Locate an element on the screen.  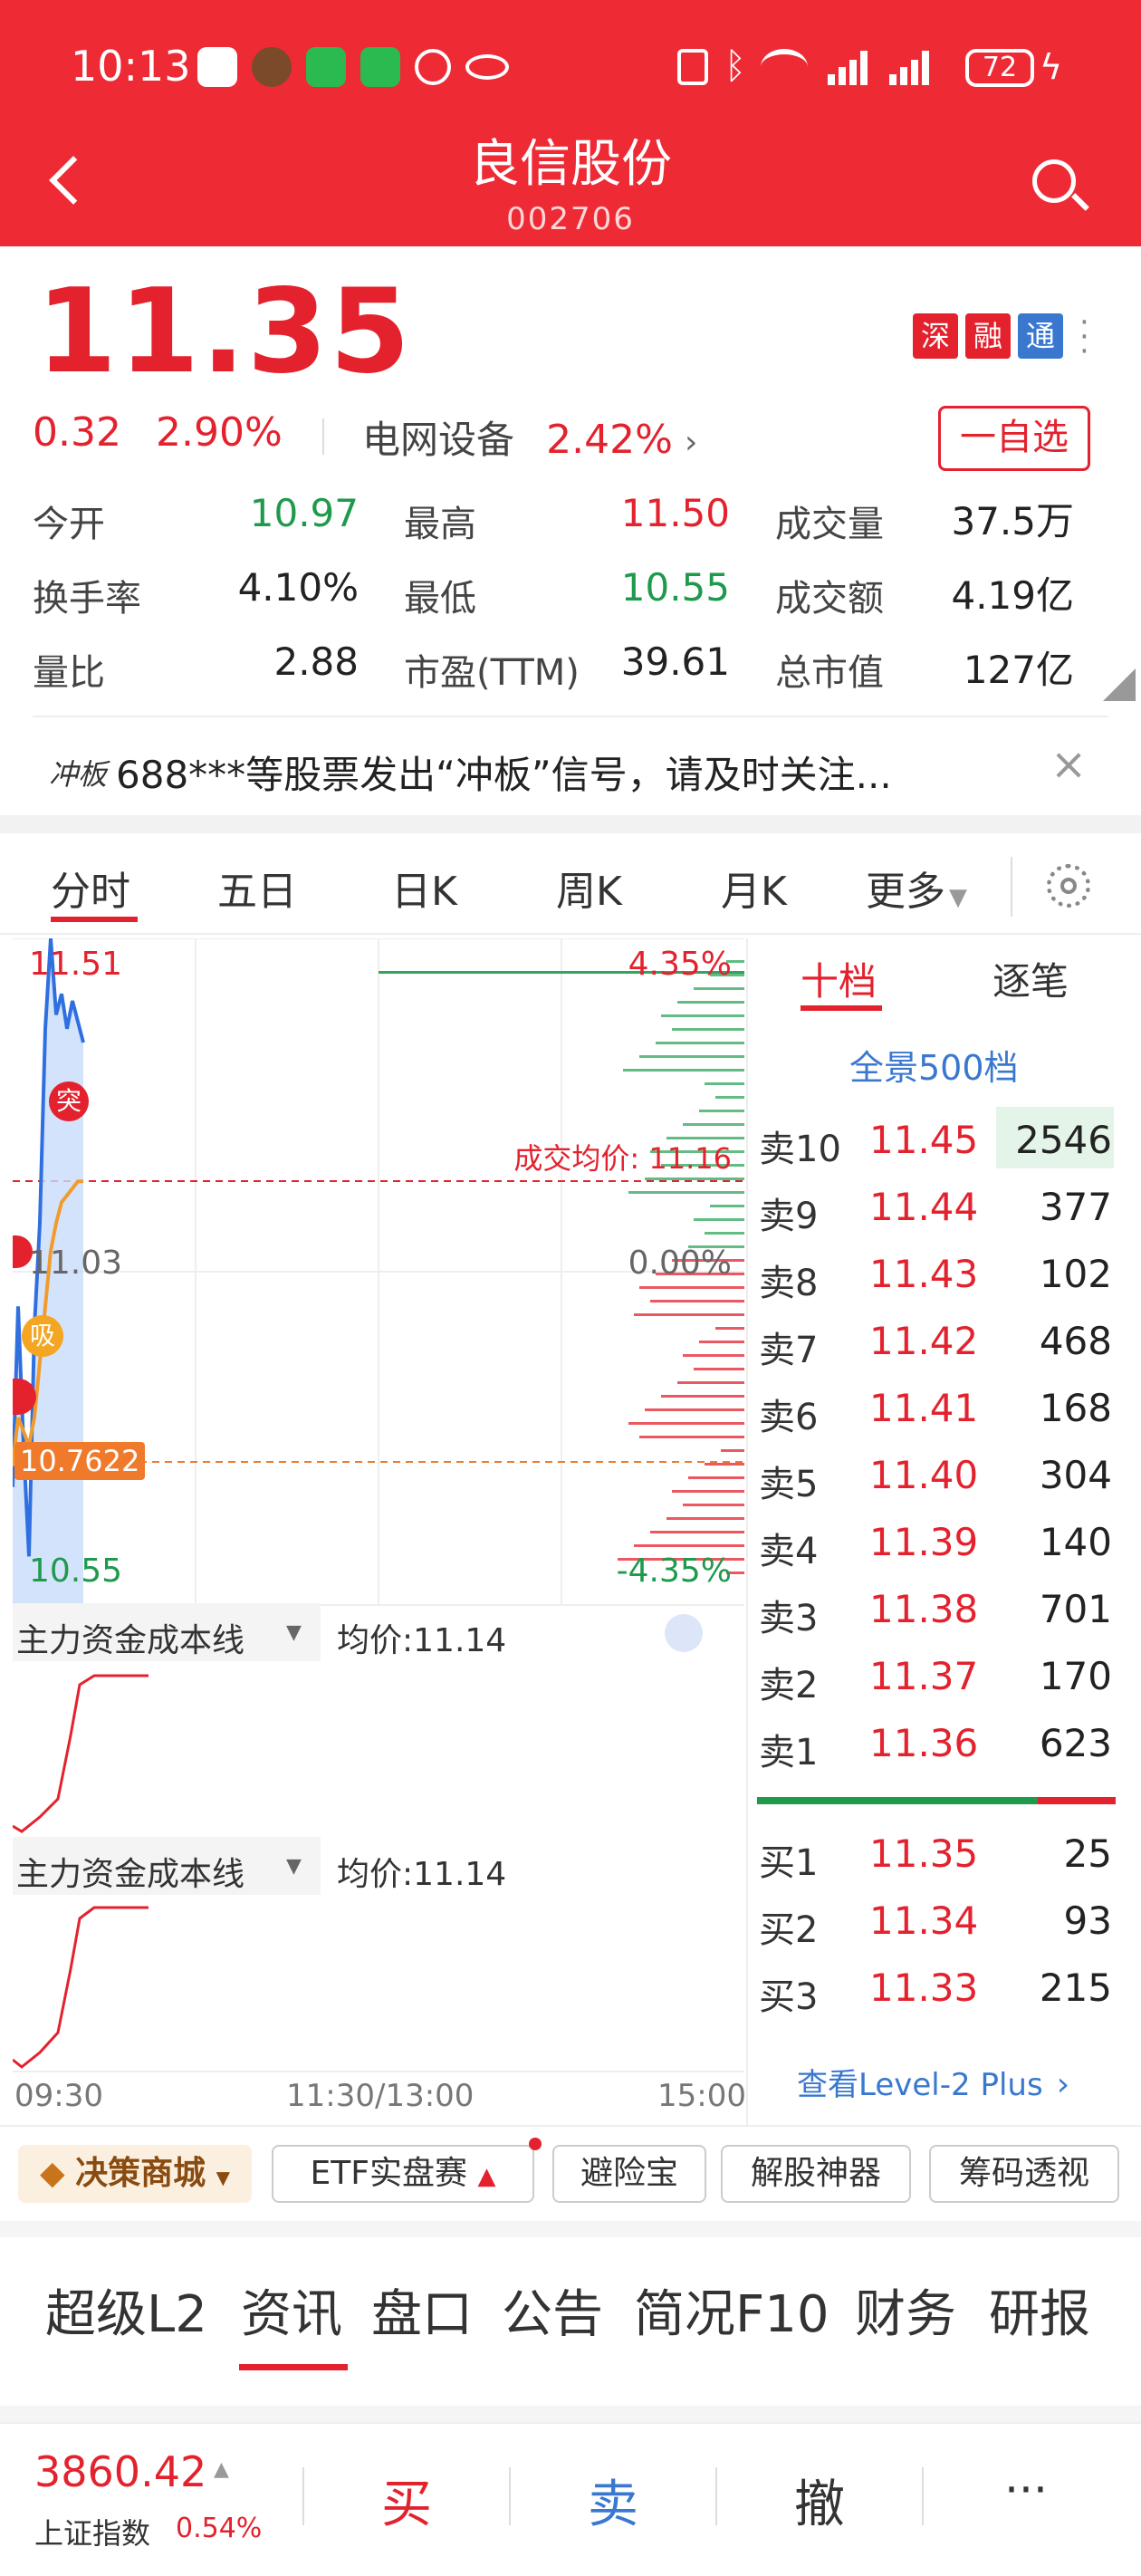
sell-level-label: 卖8 is located at coordinates (789, 1283).